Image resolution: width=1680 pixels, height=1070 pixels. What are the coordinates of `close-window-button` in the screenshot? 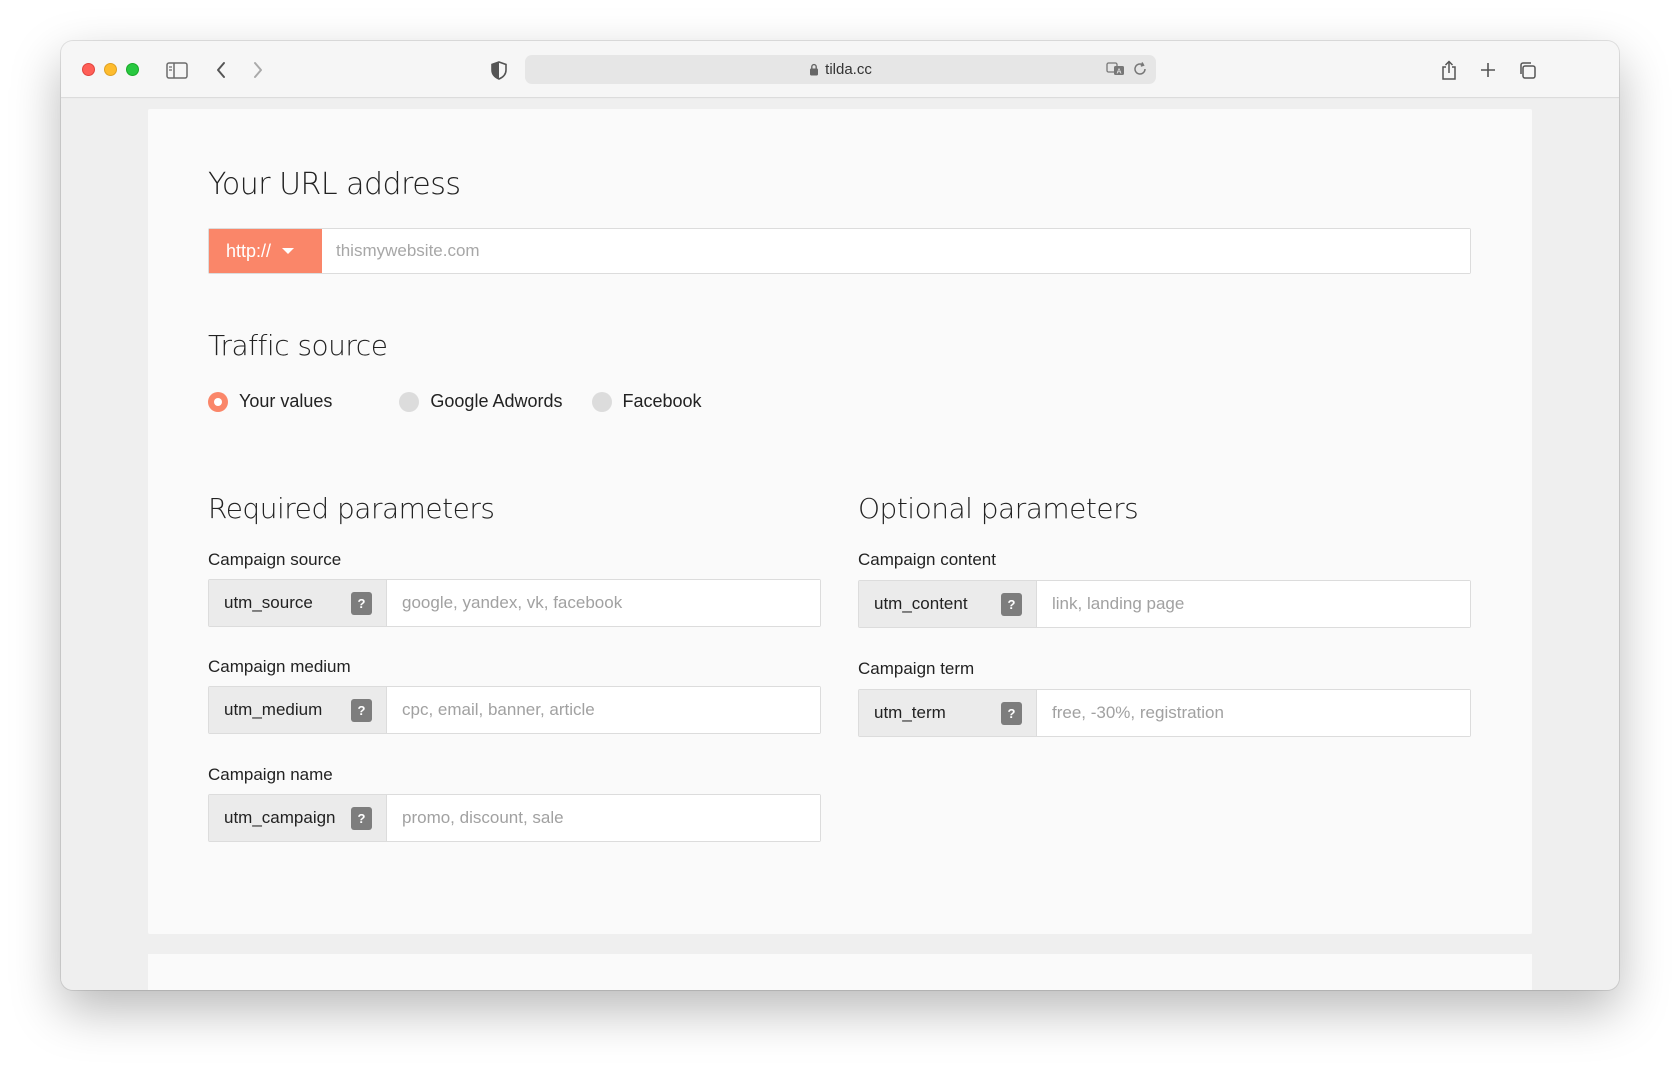 It's located at (88, 69).